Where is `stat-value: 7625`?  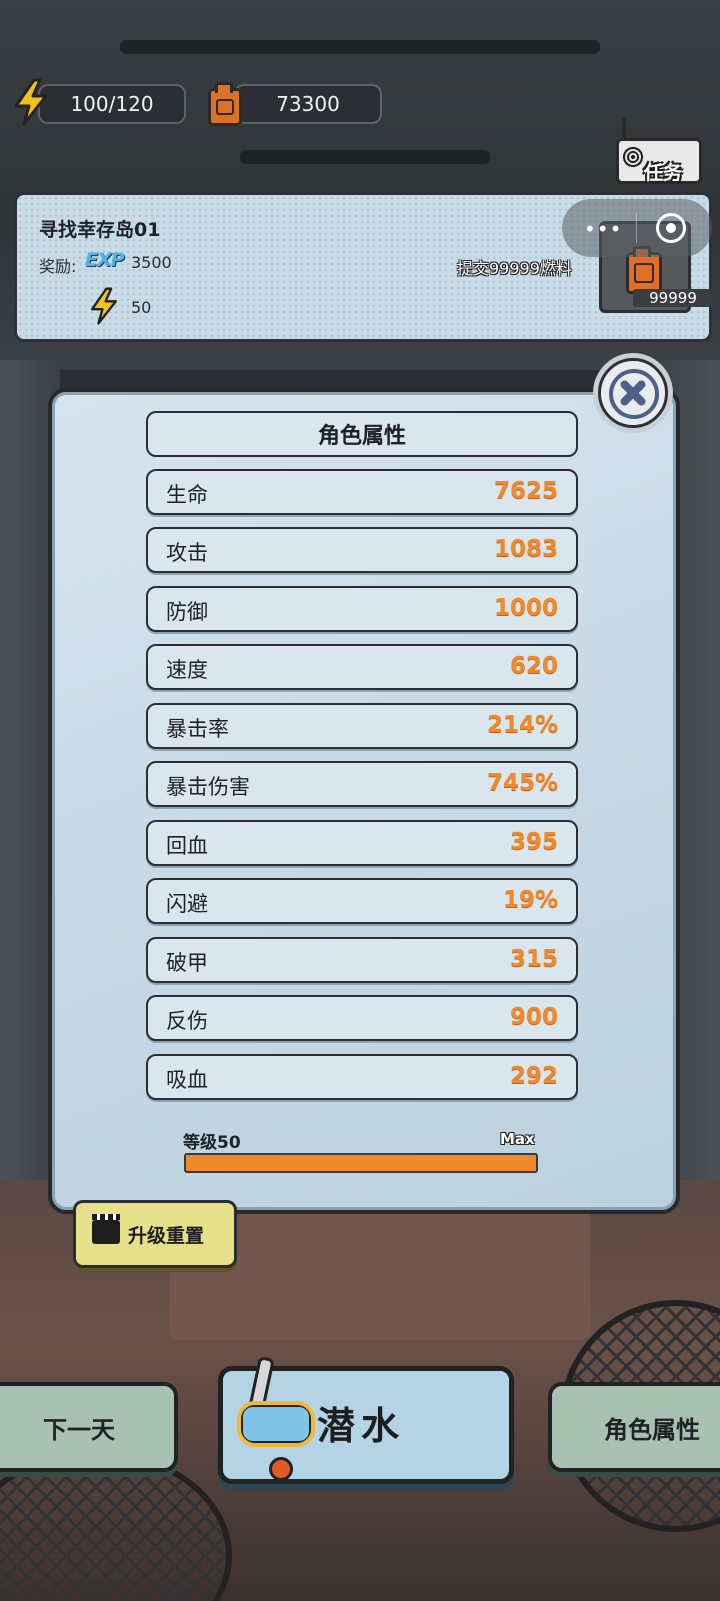 stat-value: 7625 is located at coordinates (525, 491).